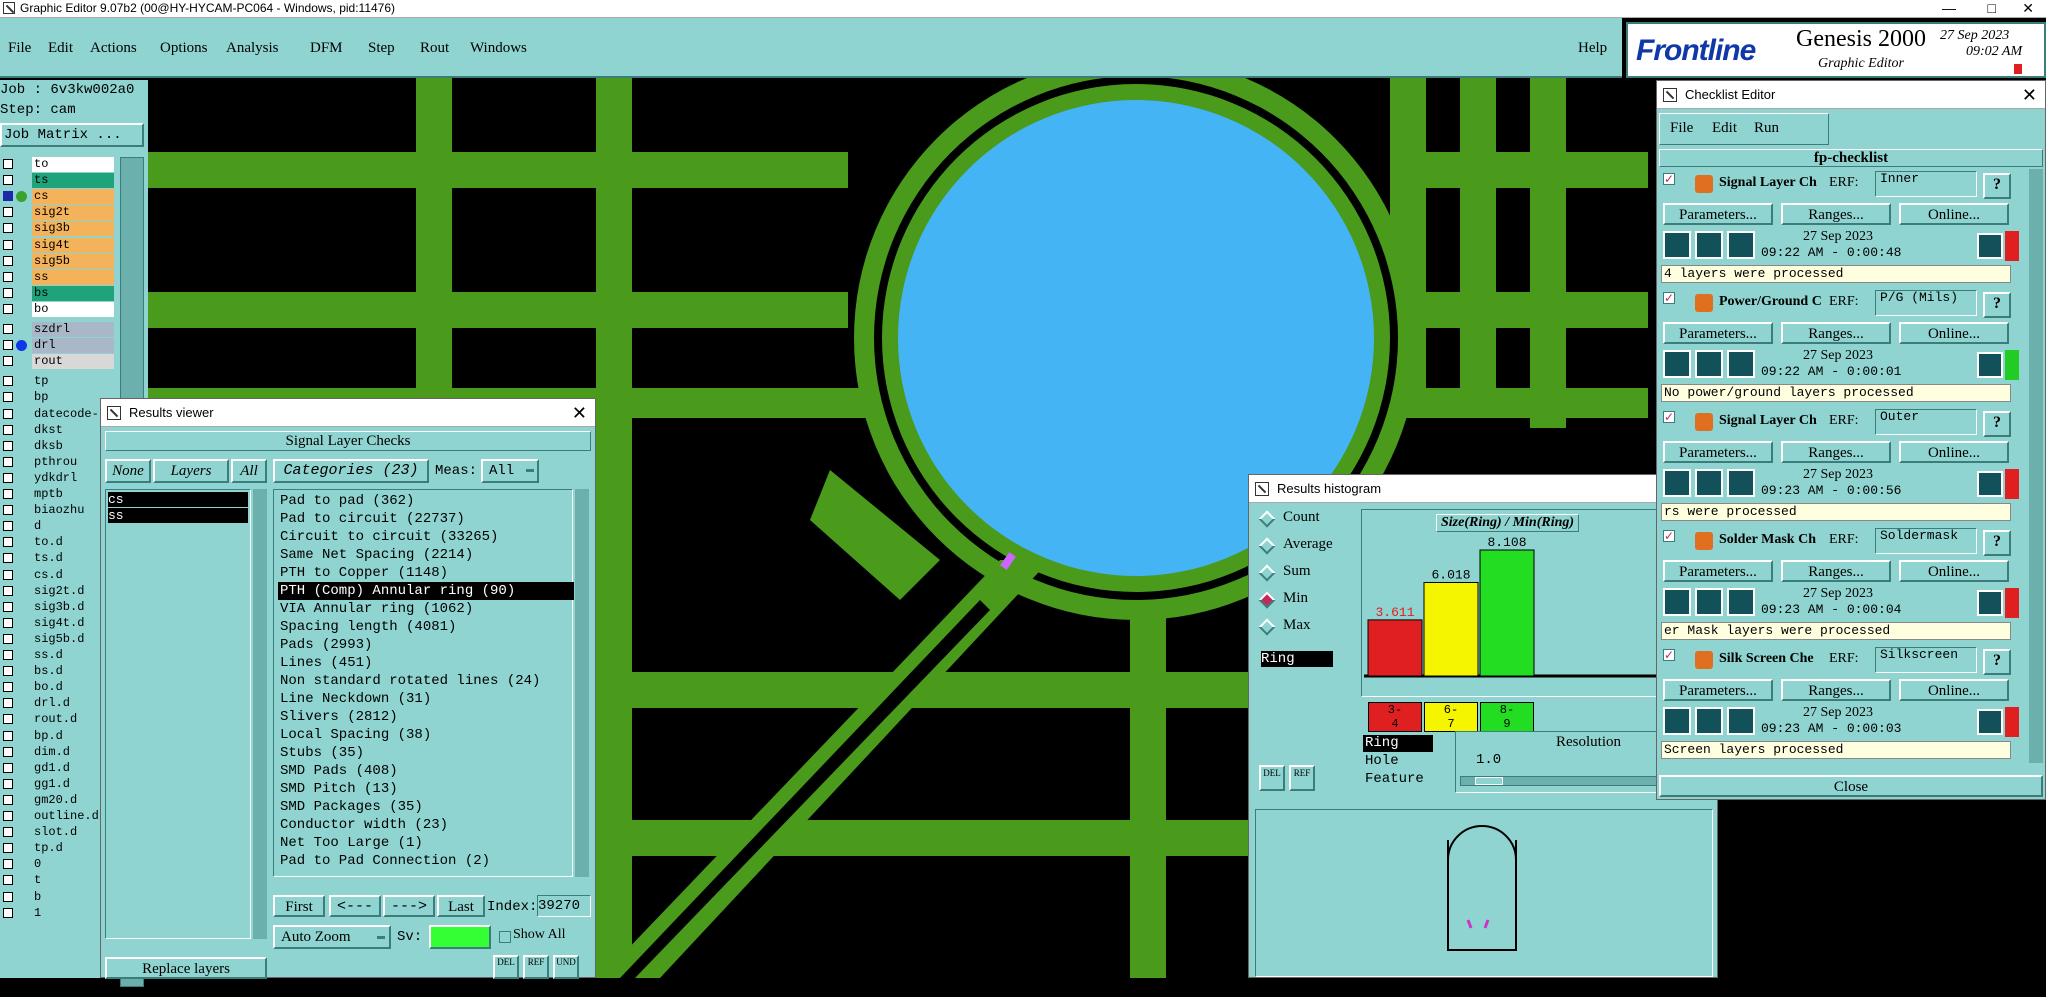 This screenshot has width=2046, height=997. What do you see at coordinates (58, 543) in the screenshot?
I see `layer-row: to.d` at bounding box center [58, 543].